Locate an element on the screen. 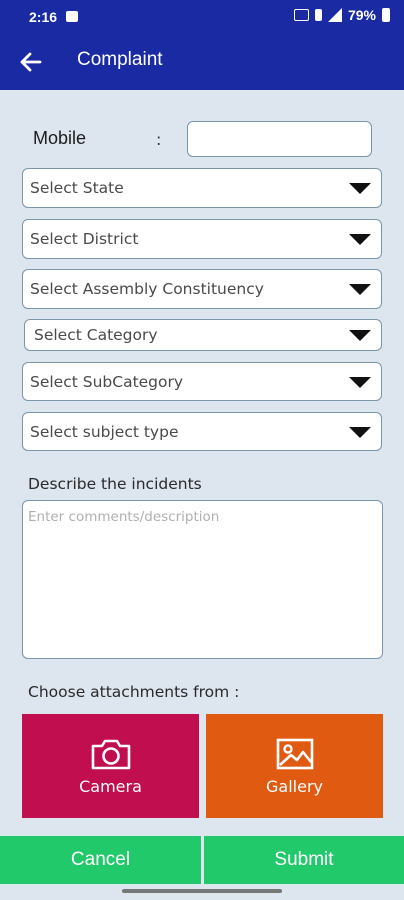 This screenshot has height=900, width=404. status-bar: 2:16 79% is located at coordinates (202, 16).